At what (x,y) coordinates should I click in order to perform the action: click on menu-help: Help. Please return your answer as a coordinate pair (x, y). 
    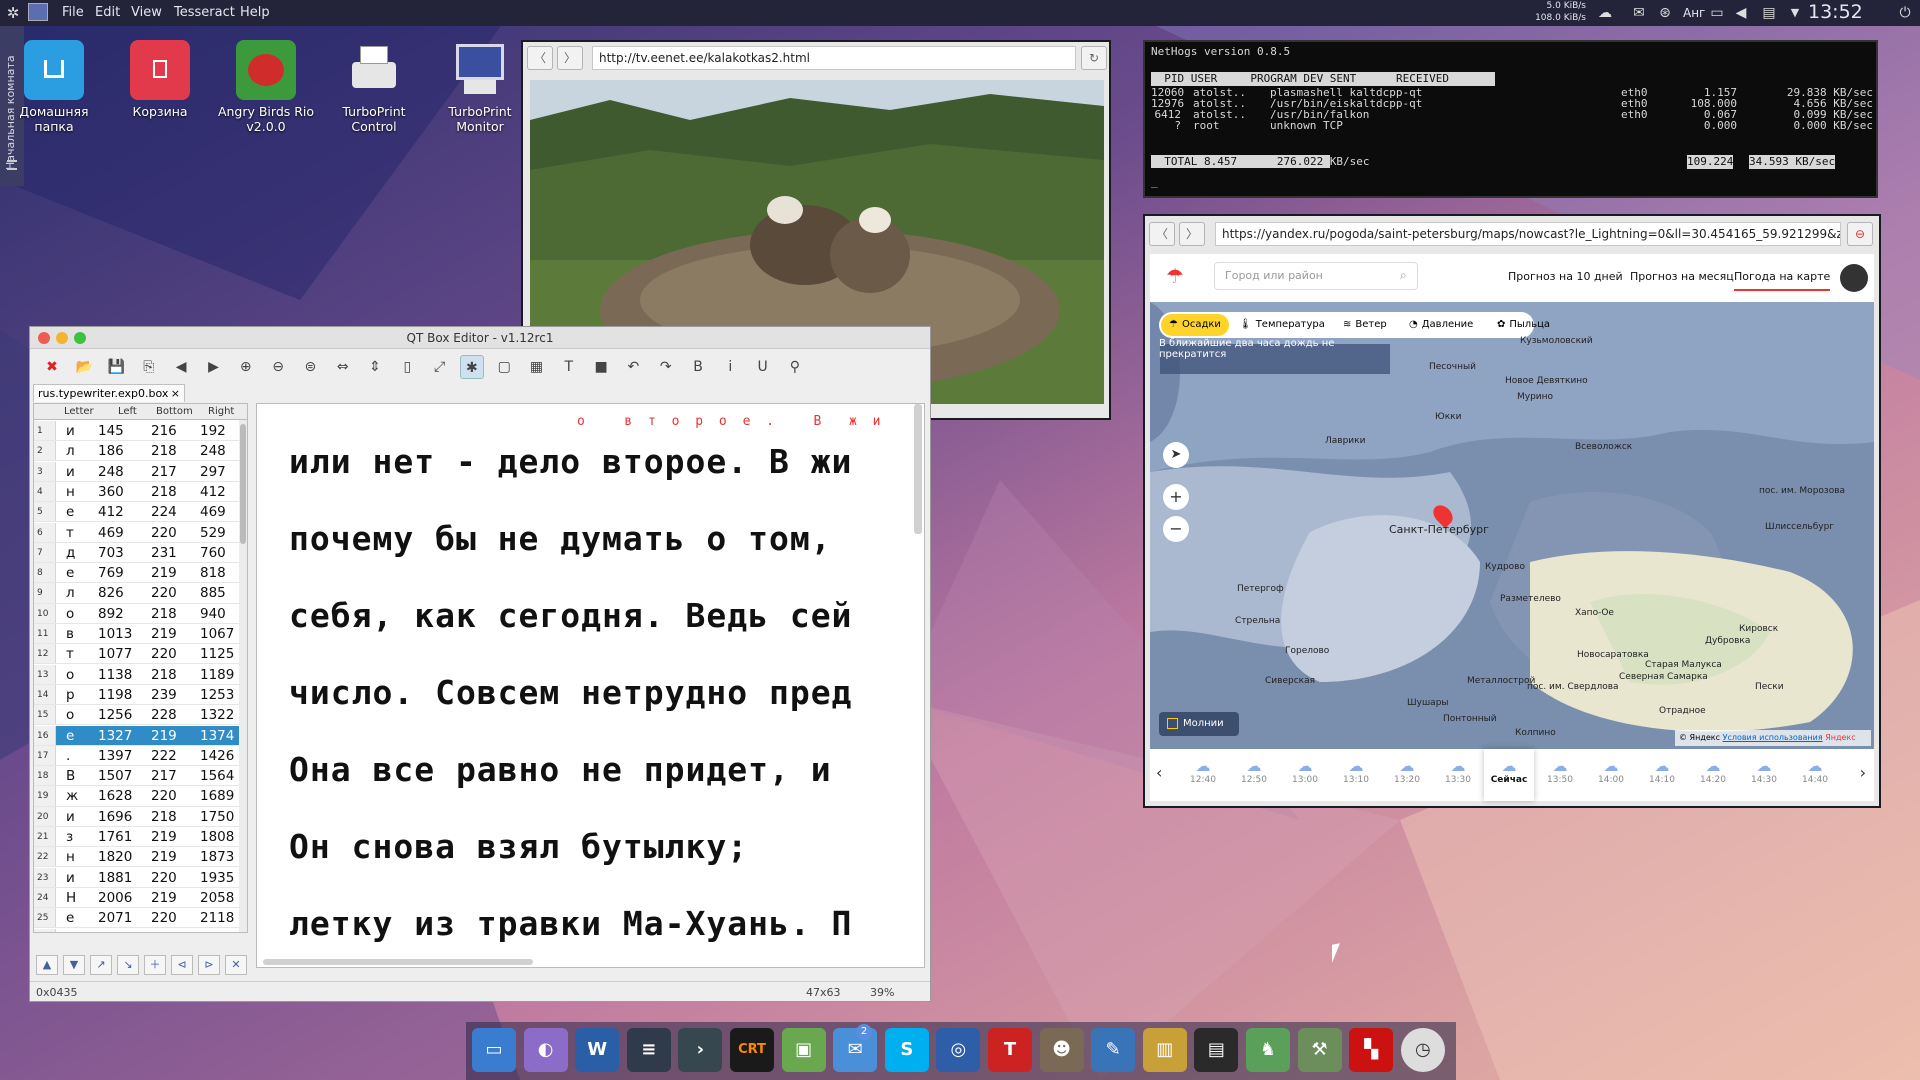
    Looking at the image, I should click on (255, 12).